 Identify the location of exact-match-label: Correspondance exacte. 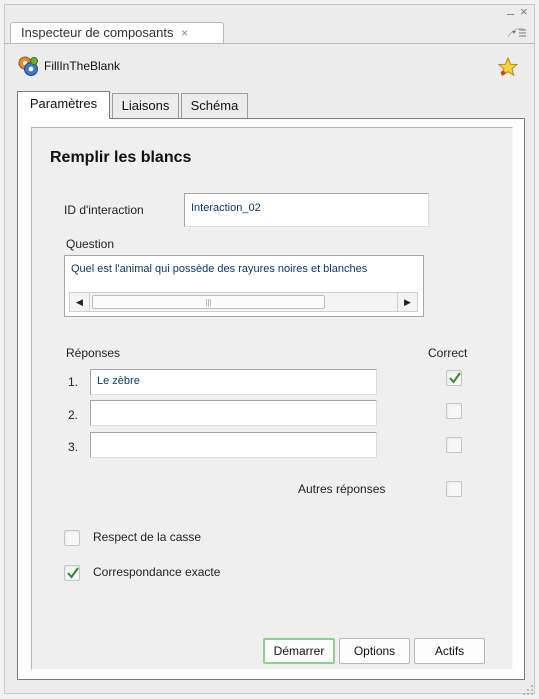
(156, 572).